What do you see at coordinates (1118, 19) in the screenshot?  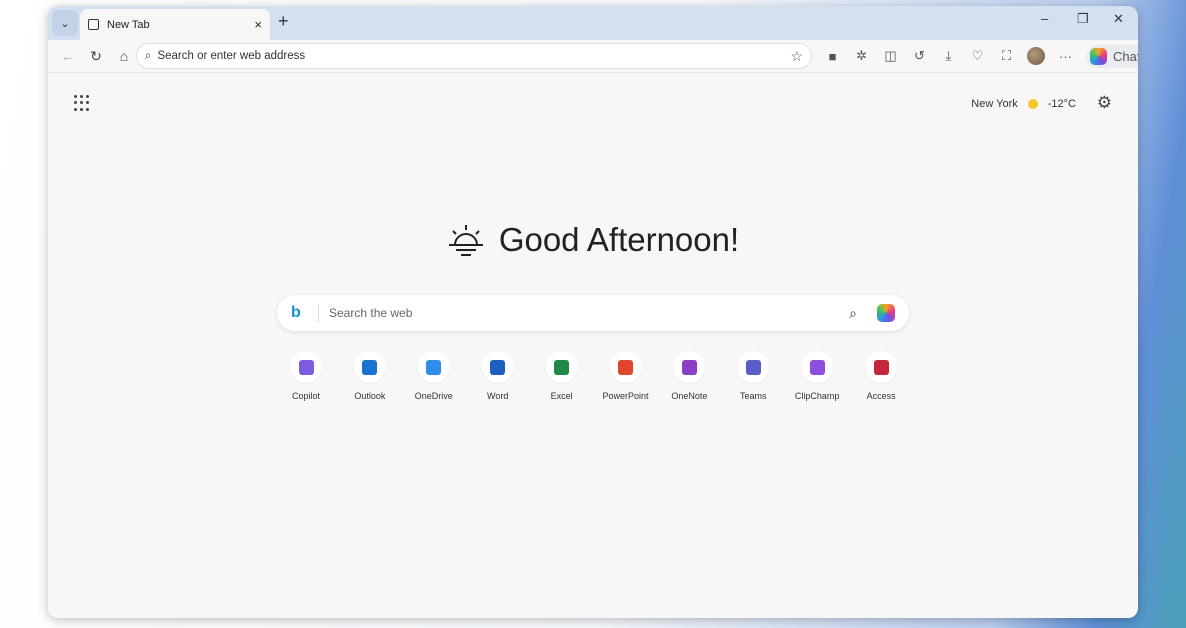 I see `close-window-button: ✕` at bounding box center [1118, 19].